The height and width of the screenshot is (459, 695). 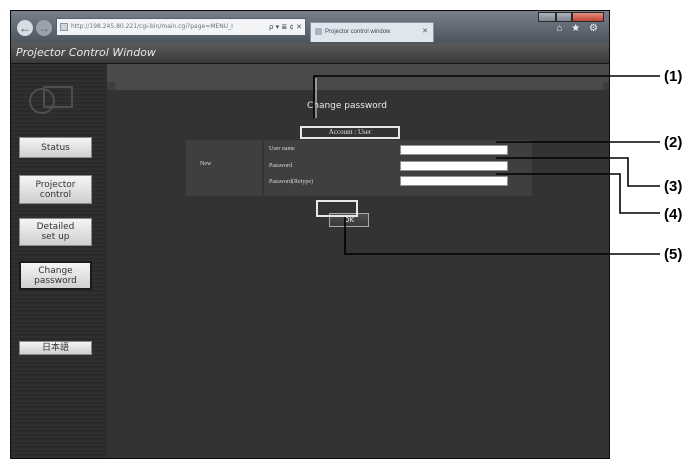 I want to click on callout-2: (2), so click(x=673, y=142).